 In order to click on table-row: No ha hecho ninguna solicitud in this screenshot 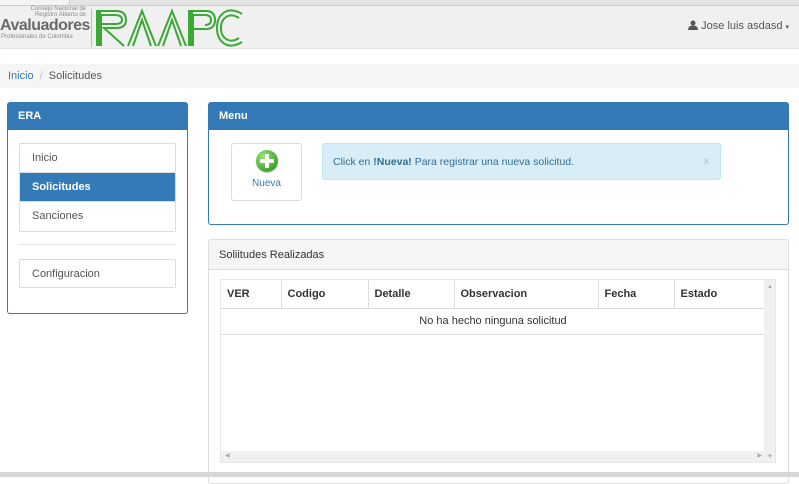, I will do `click(493, 321)`.